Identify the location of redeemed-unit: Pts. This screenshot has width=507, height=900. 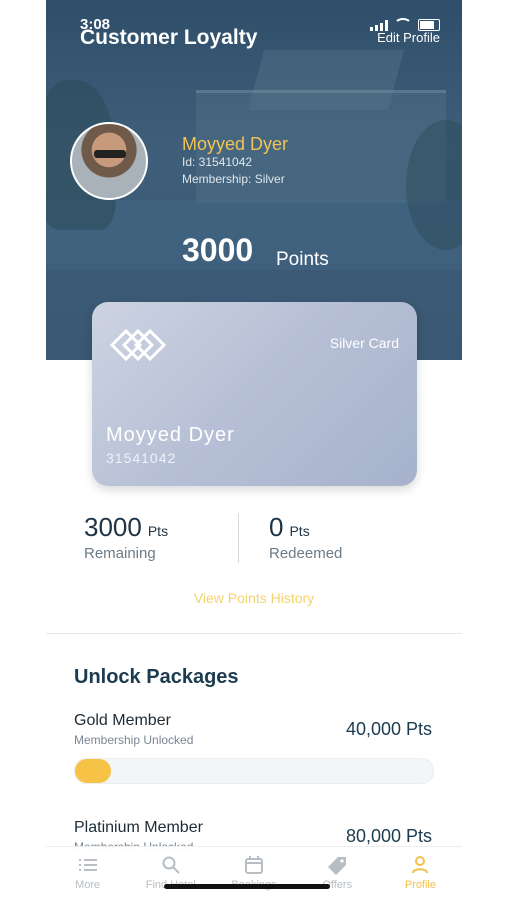
(299, 531).